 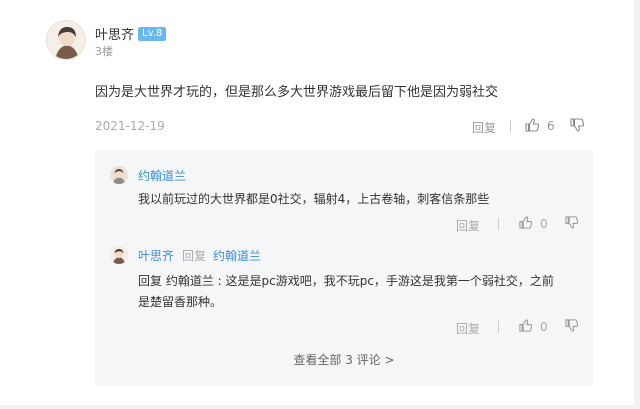 I want to click on reply-username: 约翰道兰, so click(x=162, y=175).